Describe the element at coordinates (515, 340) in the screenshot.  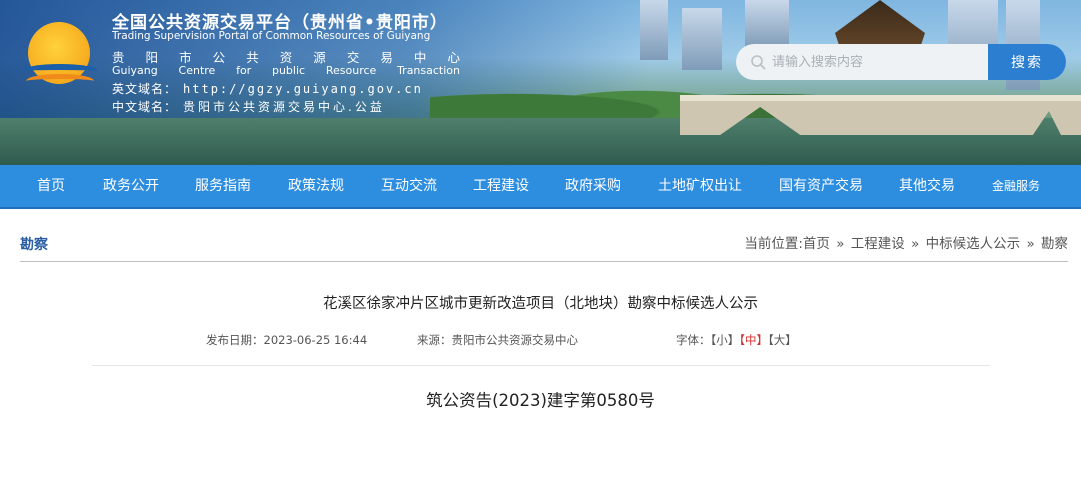
I see `source-value: 贵阳市公共资源交易中心` at that location.